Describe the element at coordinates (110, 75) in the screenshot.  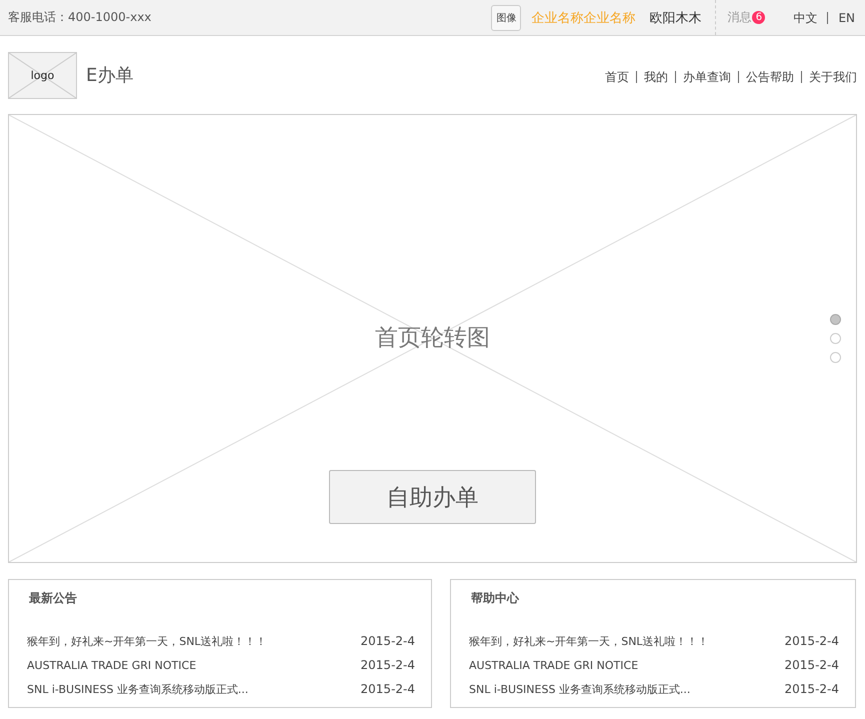
I see `brand-name: E办单` at that location.